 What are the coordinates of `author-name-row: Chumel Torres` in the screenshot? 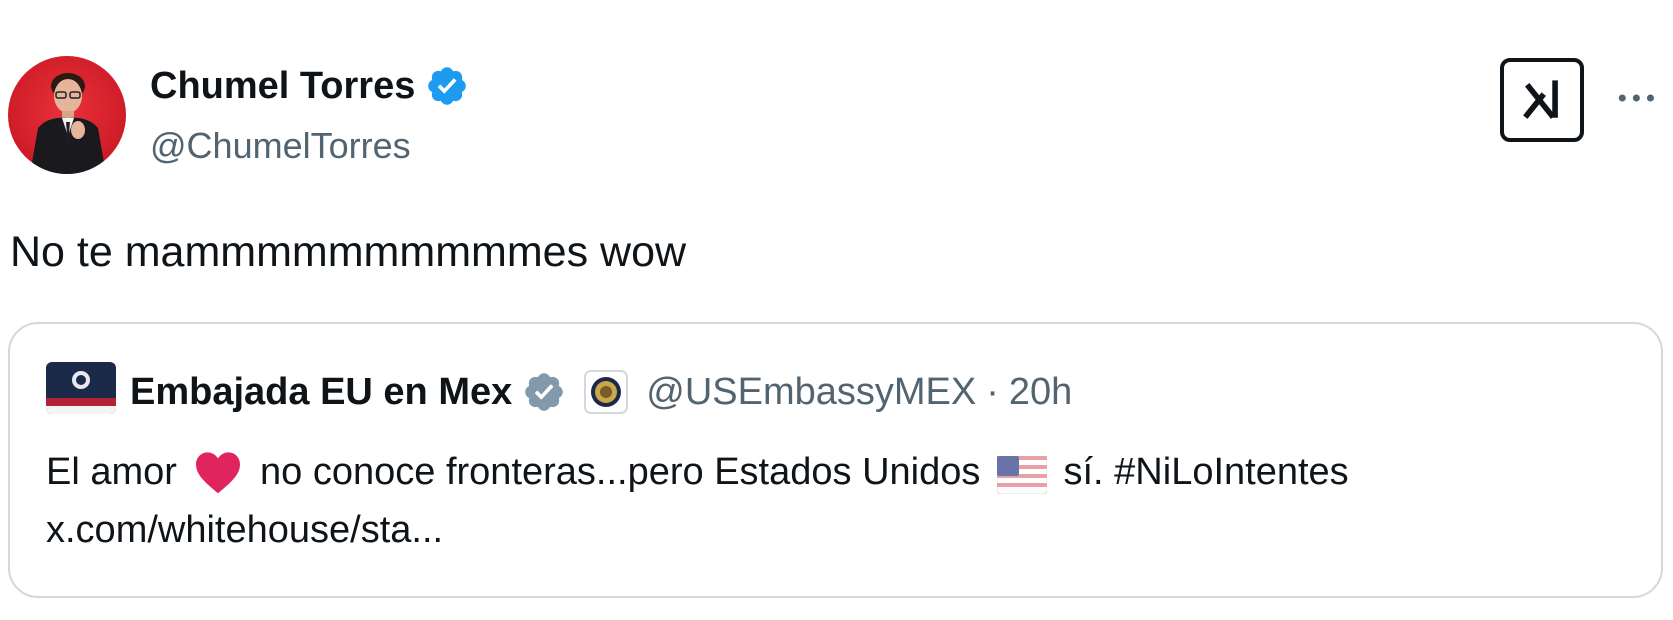 It's located at (309, 86).